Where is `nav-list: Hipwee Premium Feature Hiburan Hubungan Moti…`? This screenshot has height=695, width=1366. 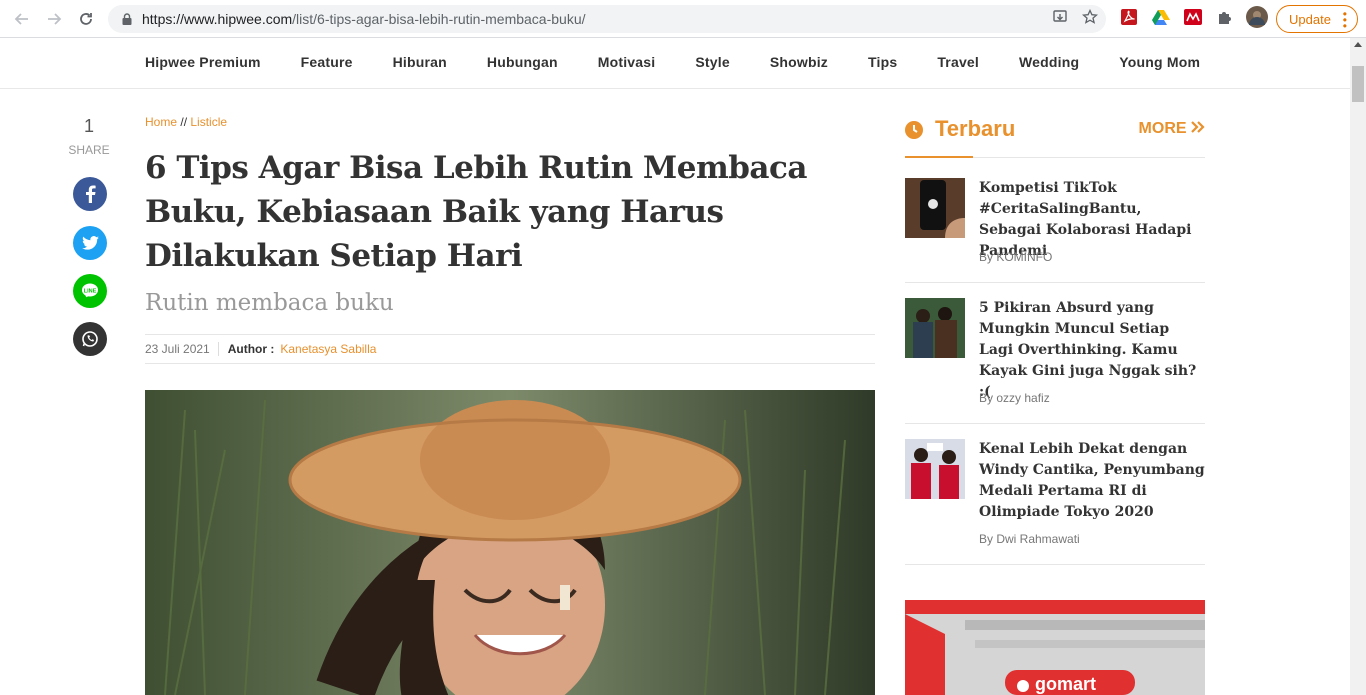 nav-list: Hipwee Premium Feature Hiburan Hubungan Moti… is located at coordinates (692, 62).